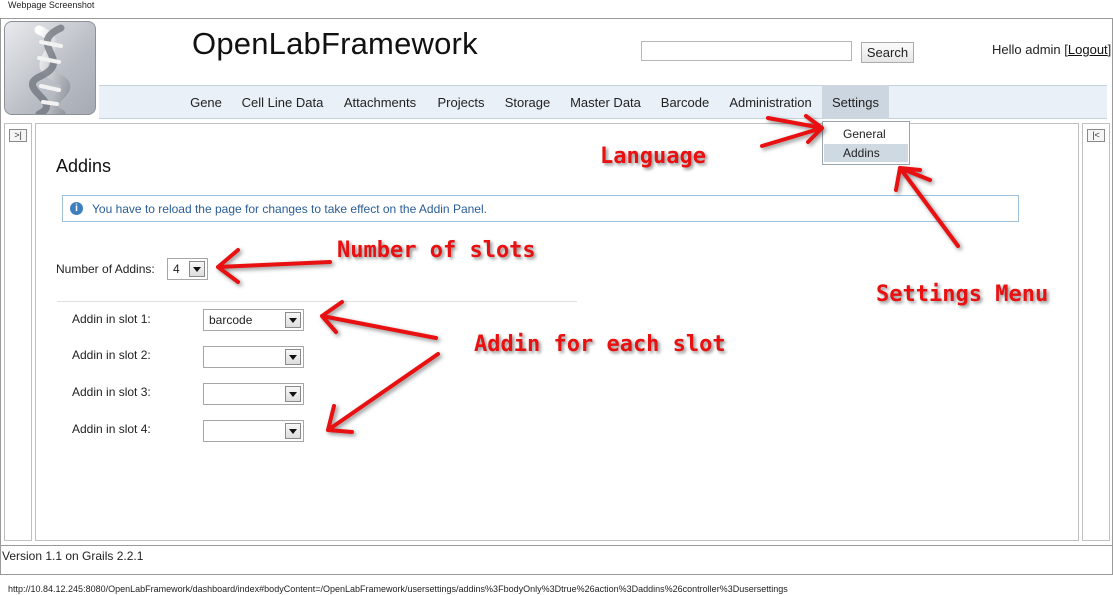  Describe the element at coordinates (927, 207) in the screenshot. I see `arrow-settings-menu` at that location.